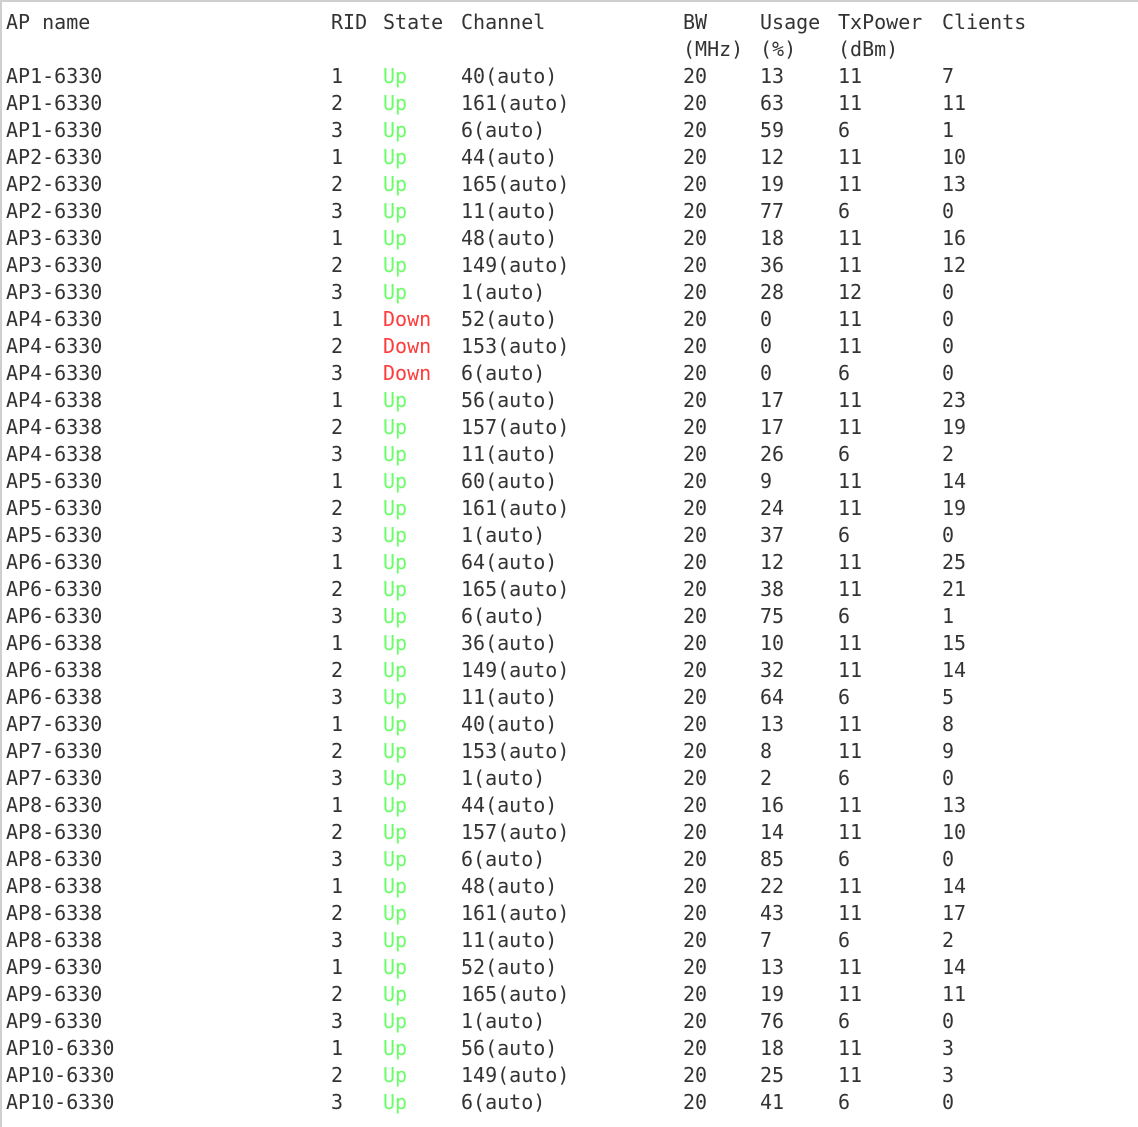 This screenshot has height=1127, width=1138. What do you see at coordinates (54, 751) in the screenshot?
I see `ap-name-cell: AP7-6330` at bounding box center [54, 751].